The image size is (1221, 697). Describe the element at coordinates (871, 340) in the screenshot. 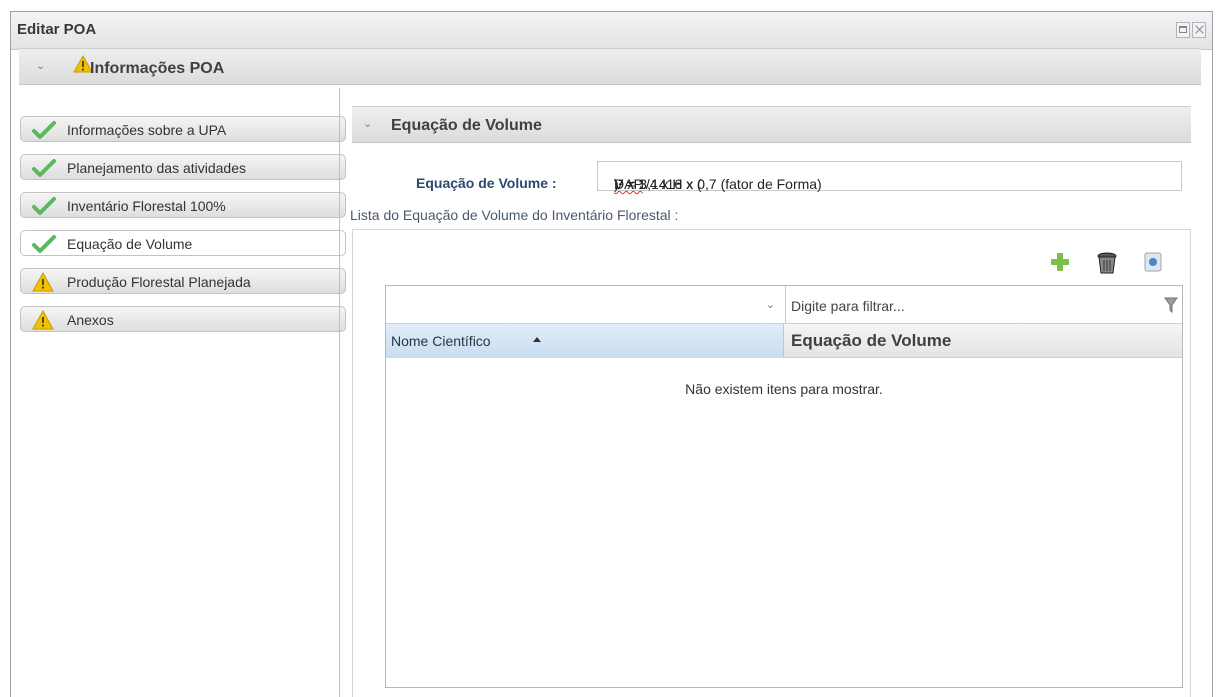

I see `column-header-label: Equação de Volume` at that location.